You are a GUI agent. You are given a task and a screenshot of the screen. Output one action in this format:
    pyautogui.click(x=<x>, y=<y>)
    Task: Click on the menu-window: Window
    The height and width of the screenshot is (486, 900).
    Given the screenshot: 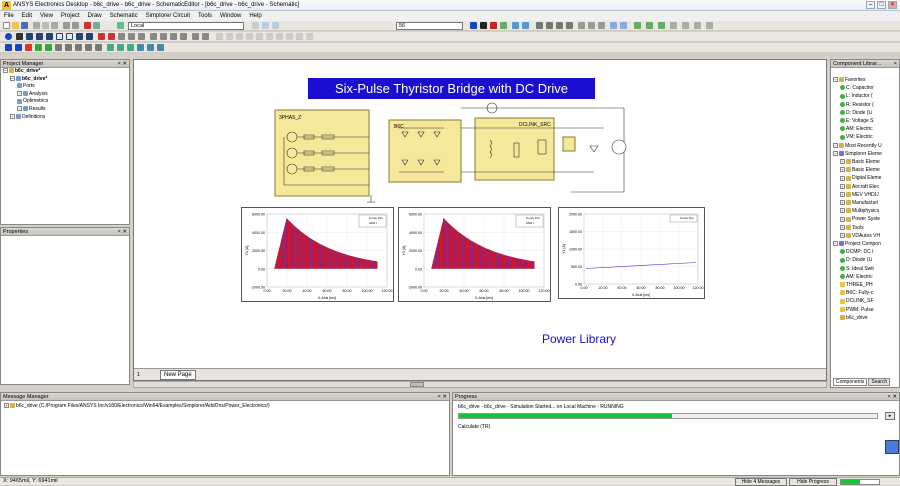 What is the action you would take?
    pyautogui.click(x=230, y=16)
    